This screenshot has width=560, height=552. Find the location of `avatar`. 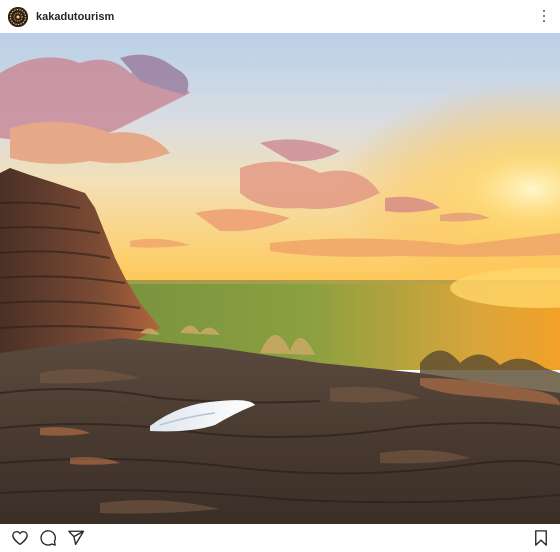

avatar is located at coordinates (18, 16).